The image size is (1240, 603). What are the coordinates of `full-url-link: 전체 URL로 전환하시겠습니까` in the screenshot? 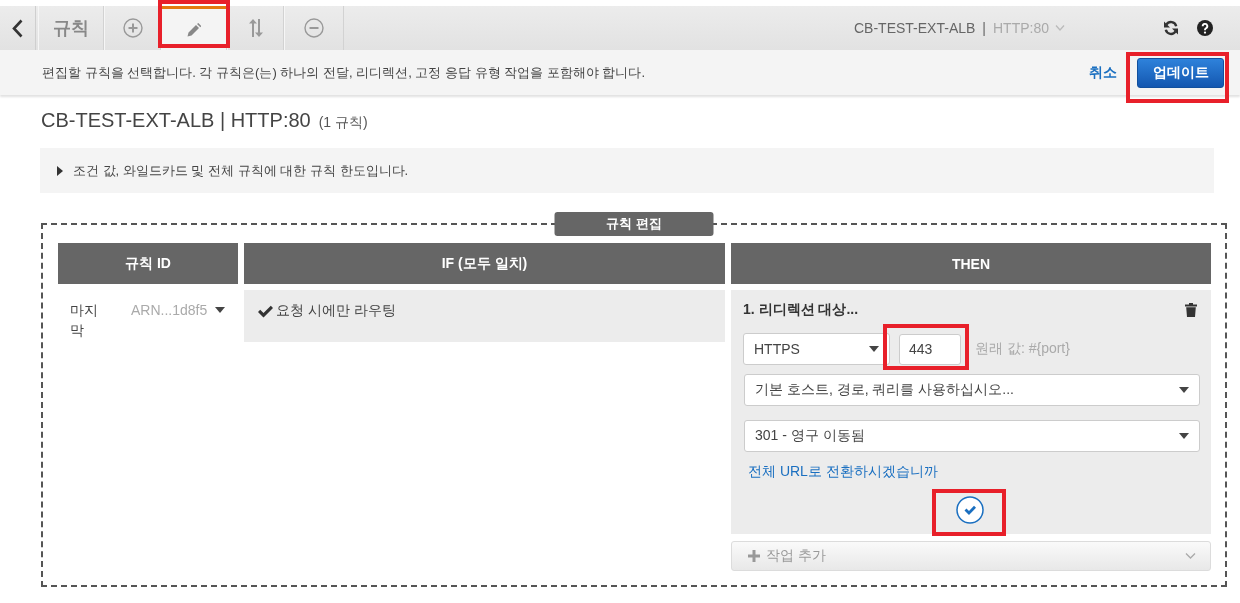 It's located at (843, 471).